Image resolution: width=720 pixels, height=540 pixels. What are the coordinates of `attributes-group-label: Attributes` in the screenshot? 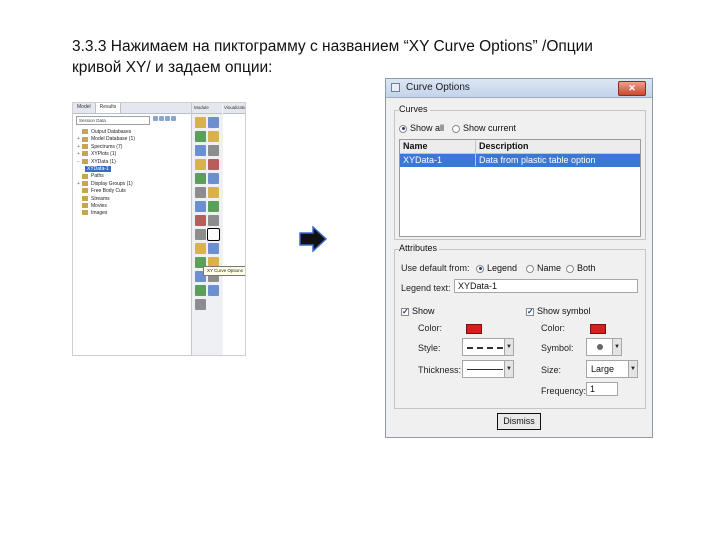 It's located at (419, 248).